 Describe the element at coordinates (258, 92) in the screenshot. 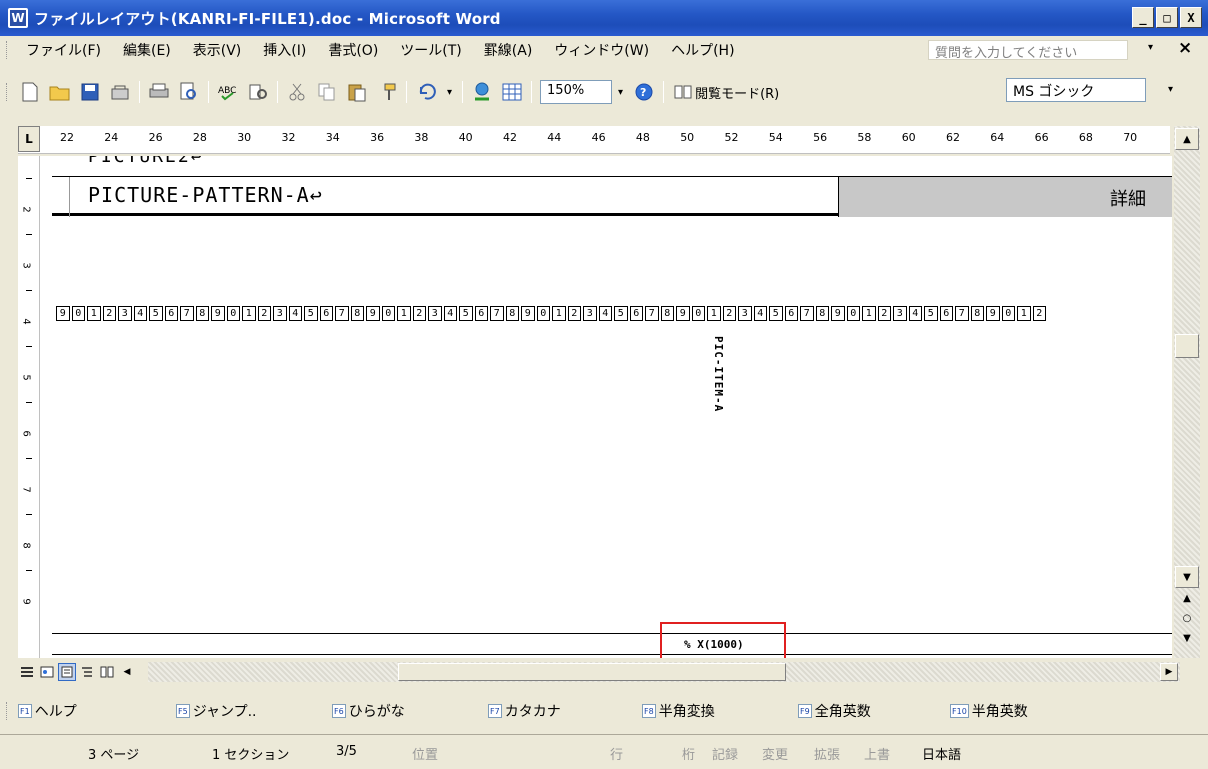

I see `research-icon` at that location.